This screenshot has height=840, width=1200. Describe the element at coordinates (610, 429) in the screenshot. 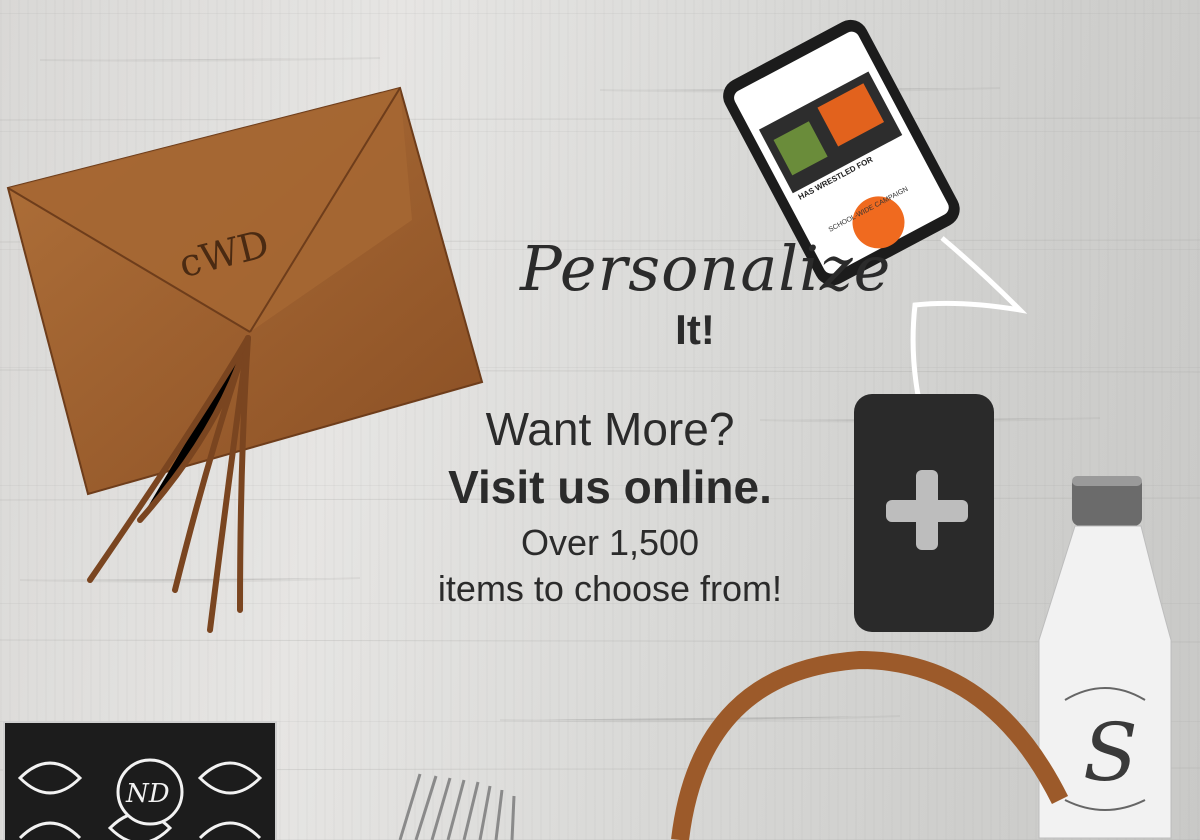

I see `callout-line-1: Want More?` at that location.